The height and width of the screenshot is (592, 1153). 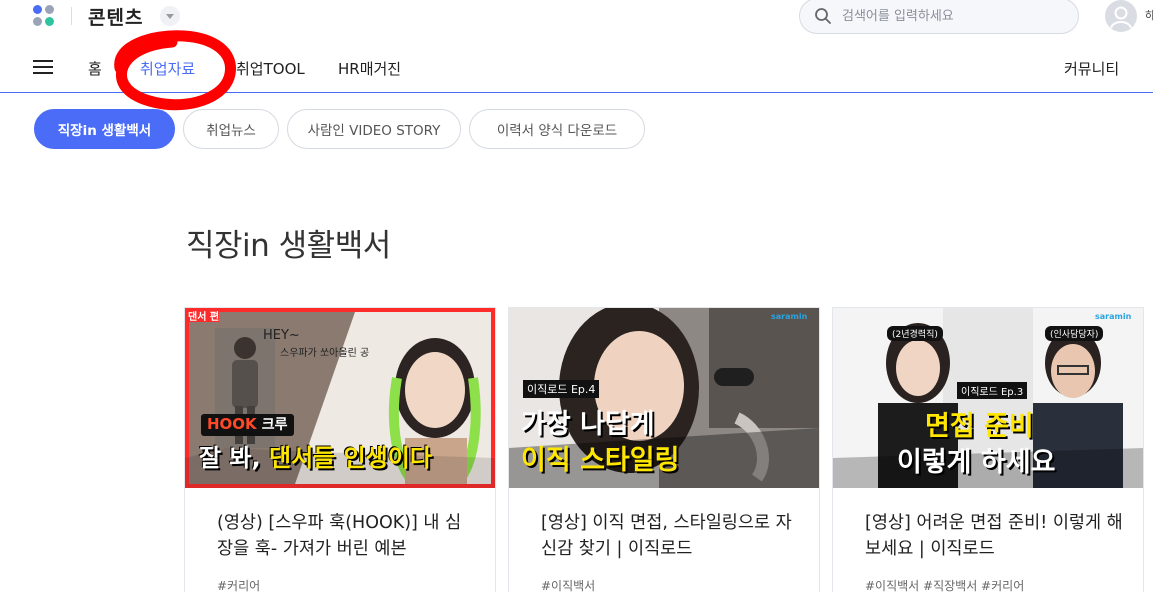 What do you see at coordinates (71, 16) in the screenshot?
I see `header-divider` at bounding box center [71, 16].